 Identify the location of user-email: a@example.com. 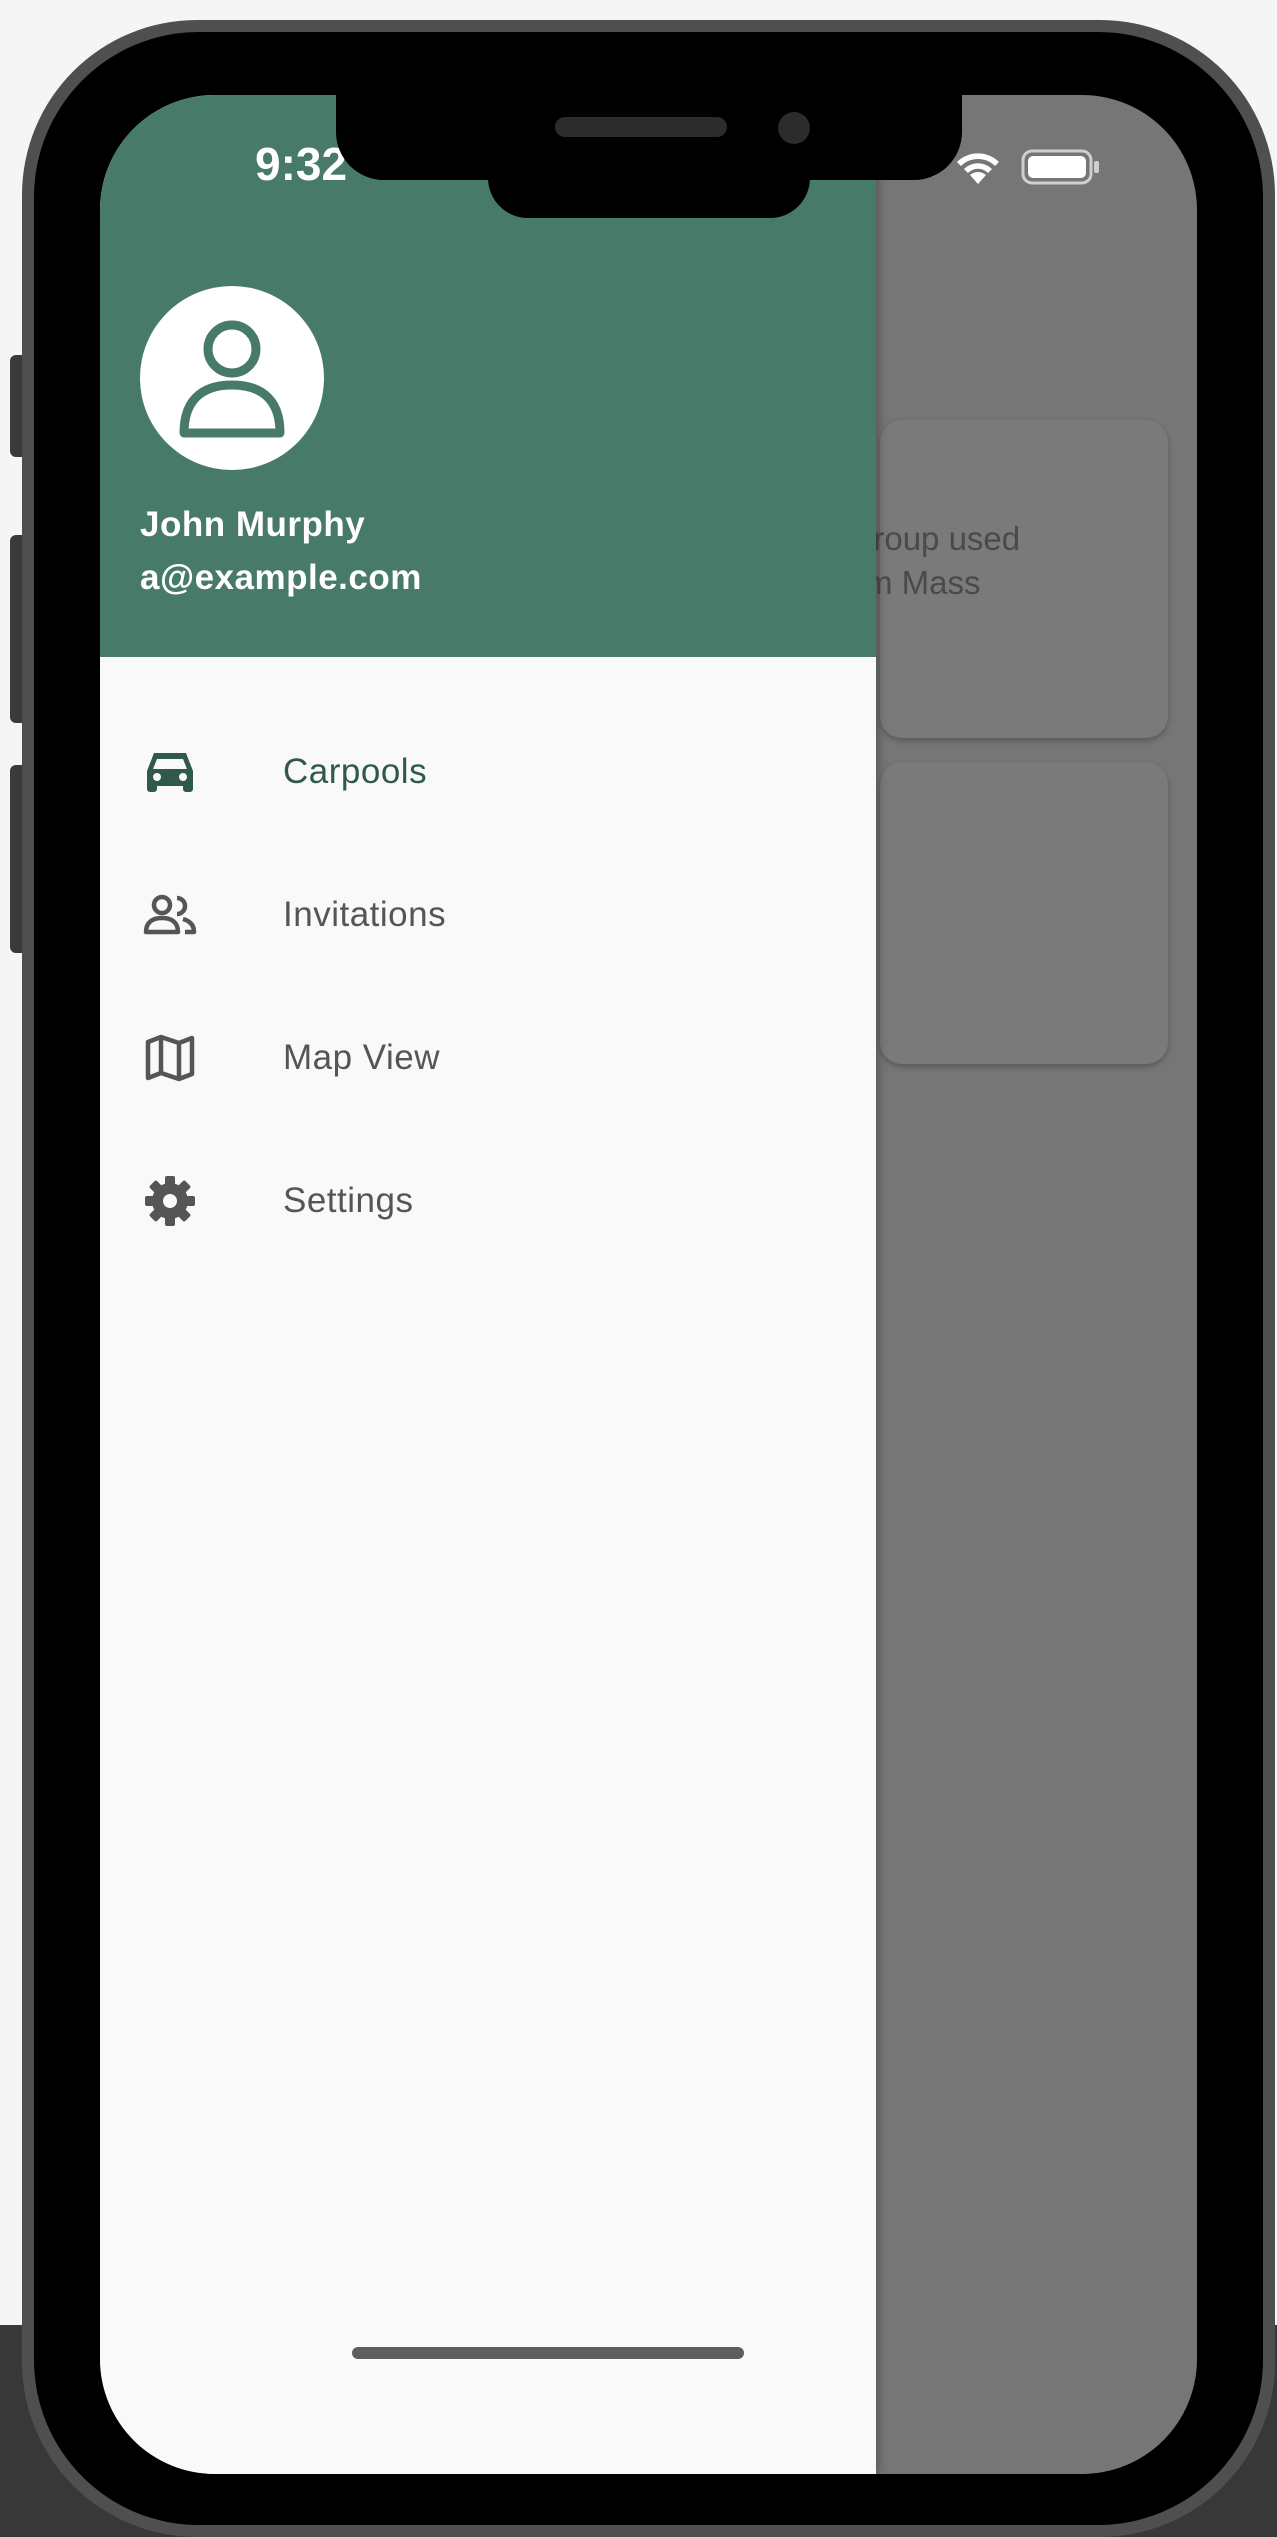
(281, 577).